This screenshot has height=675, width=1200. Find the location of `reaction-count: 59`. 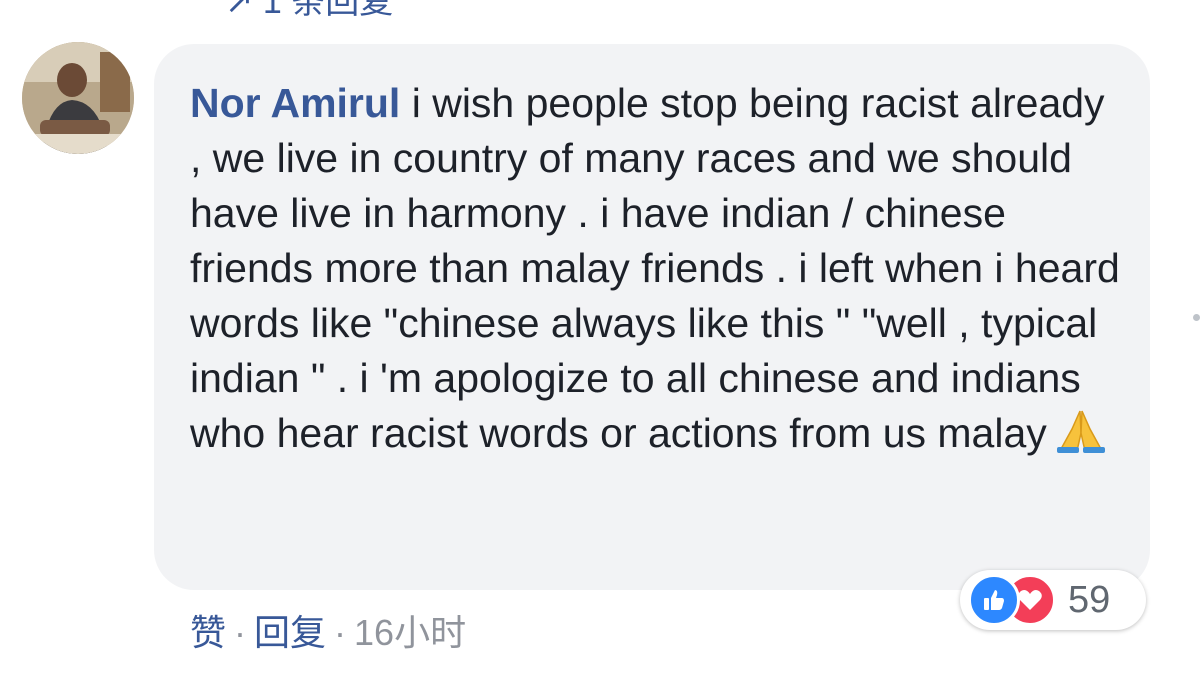

reaction-count: 59 is located at coordinates (1089, 599).